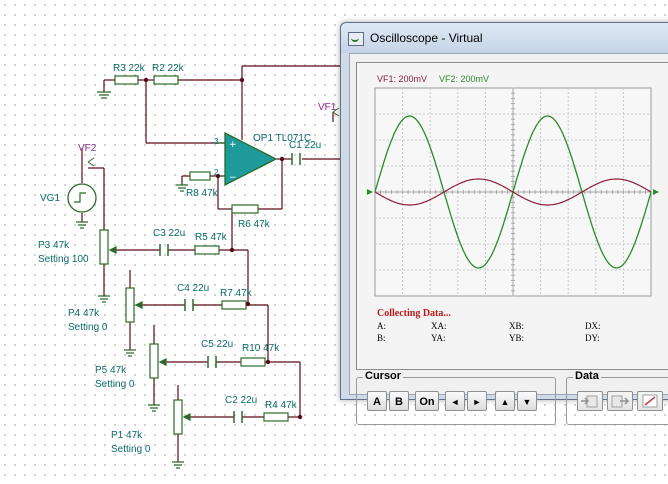 The height and width of the screenshot is (484, 668). I want to click on oscilloscope-app-icon, so click(356, 39).